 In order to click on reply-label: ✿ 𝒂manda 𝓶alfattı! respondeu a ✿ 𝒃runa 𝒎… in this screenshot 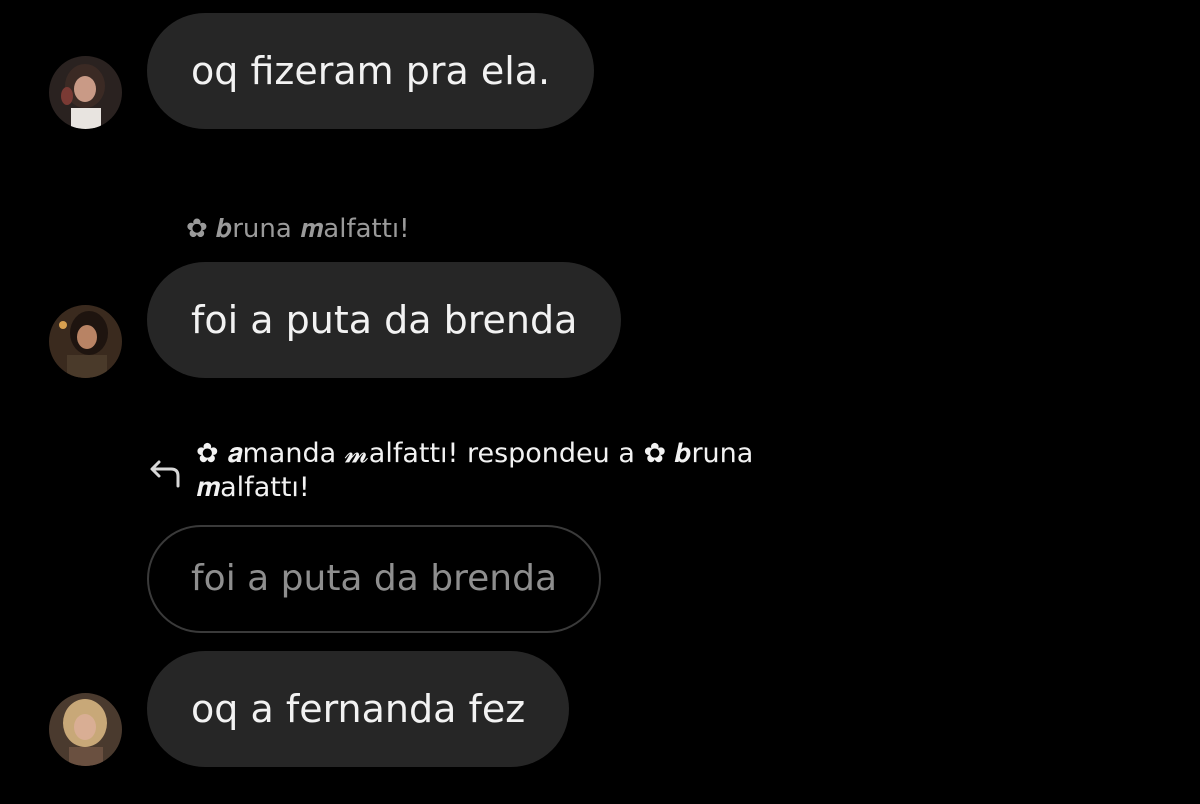, I will do `click(475, 470)`.